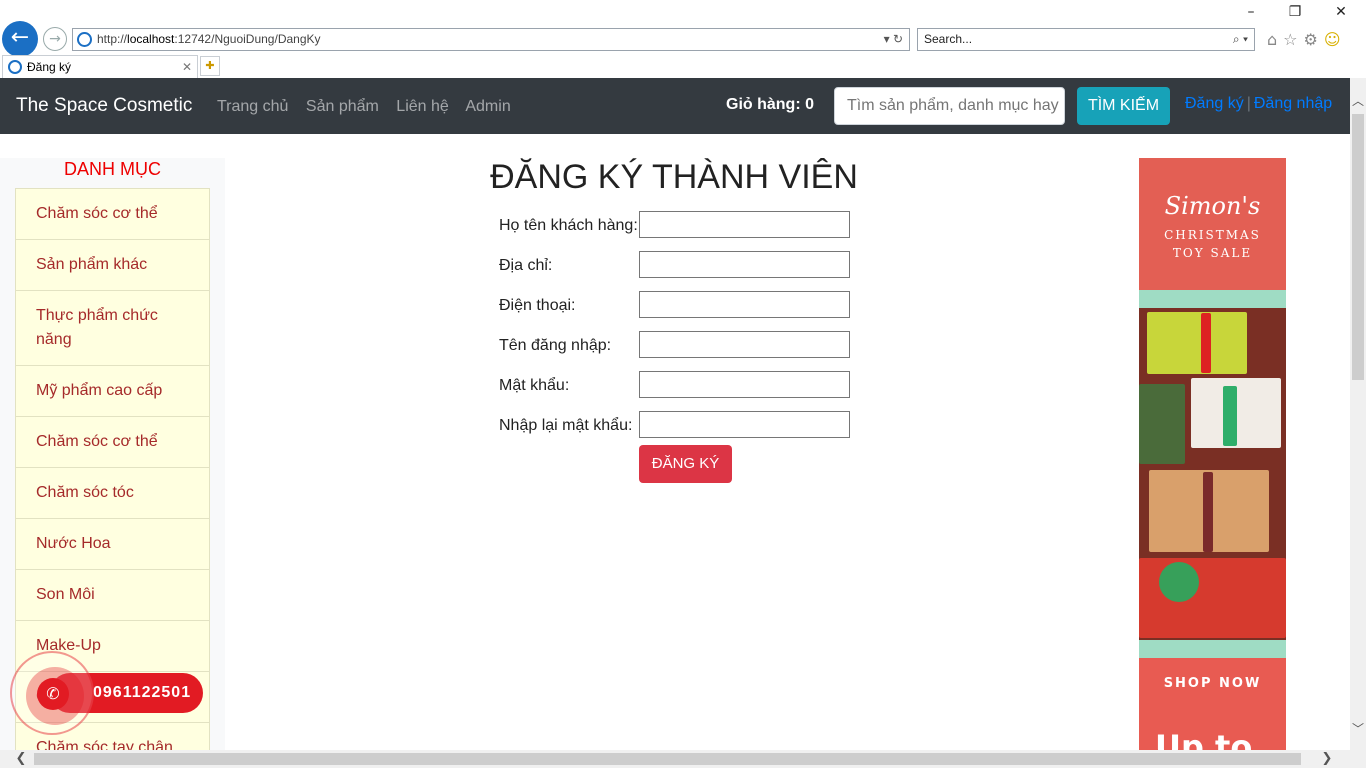 This screenshot has width=1366, height=768. Describe the element at coordinates (1086, 39) in the screenshot. I see `browser-search-input: Search... ⌕ ▾` at that location.